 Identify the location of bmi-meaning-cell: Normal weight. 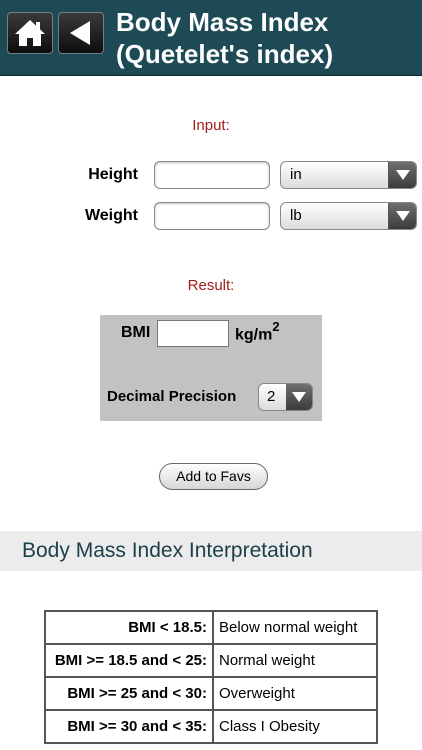
(295, 660).